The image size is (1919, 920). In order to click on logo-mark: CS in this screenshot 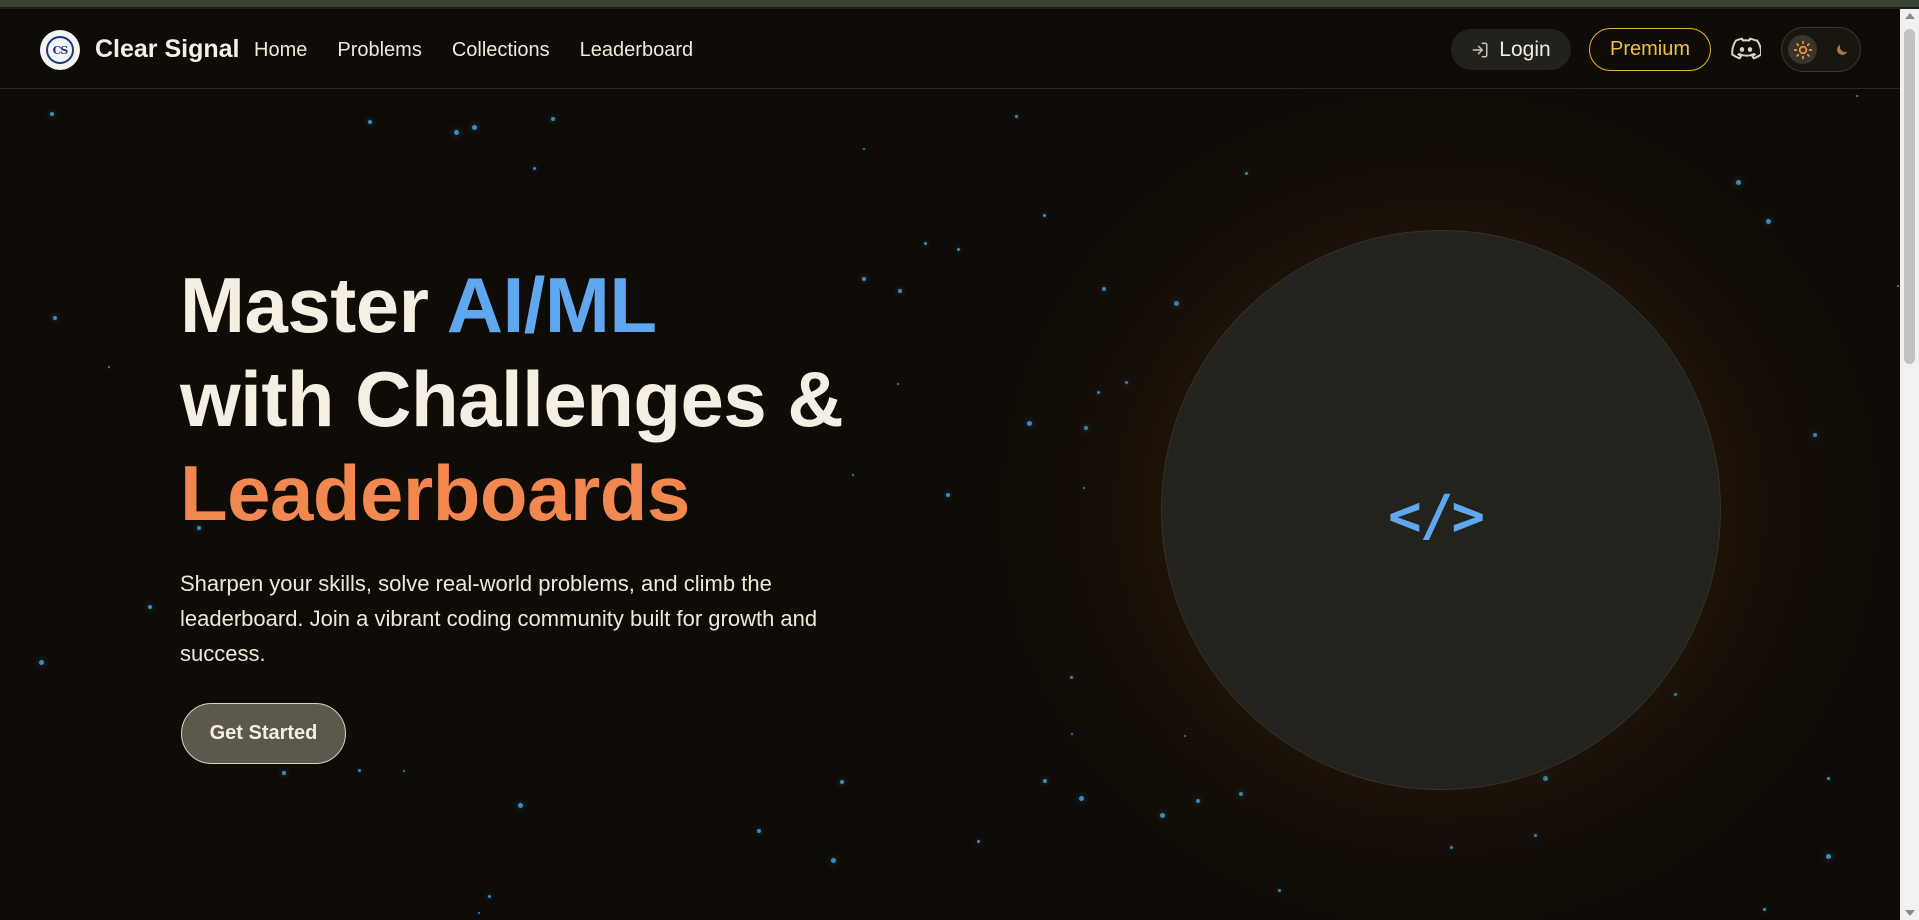, I will do `click(60, 50)`.